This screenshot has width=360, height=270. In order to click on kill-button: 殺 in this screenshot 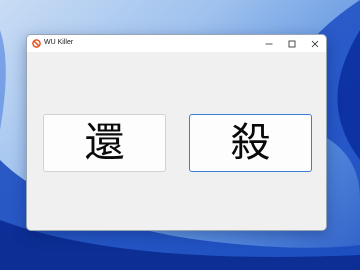, I will do `click(250, 143)`.